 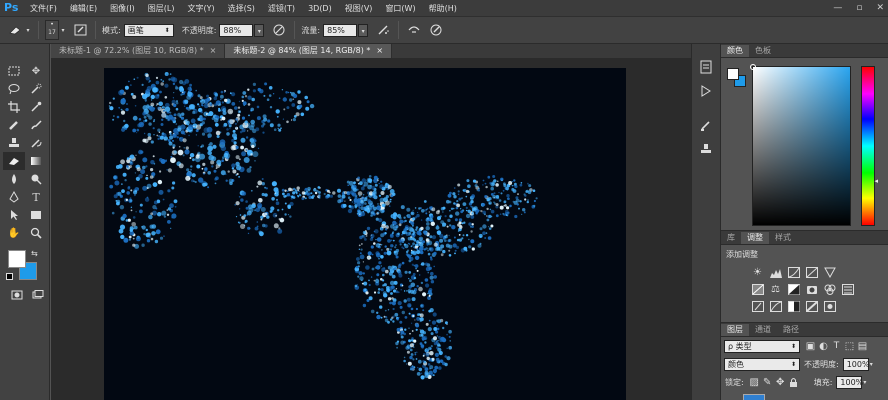 What do you see at coordinates (735, 330) in the screenshot?
I see `tab-layers: 图层` at bounding box center [735, 330].